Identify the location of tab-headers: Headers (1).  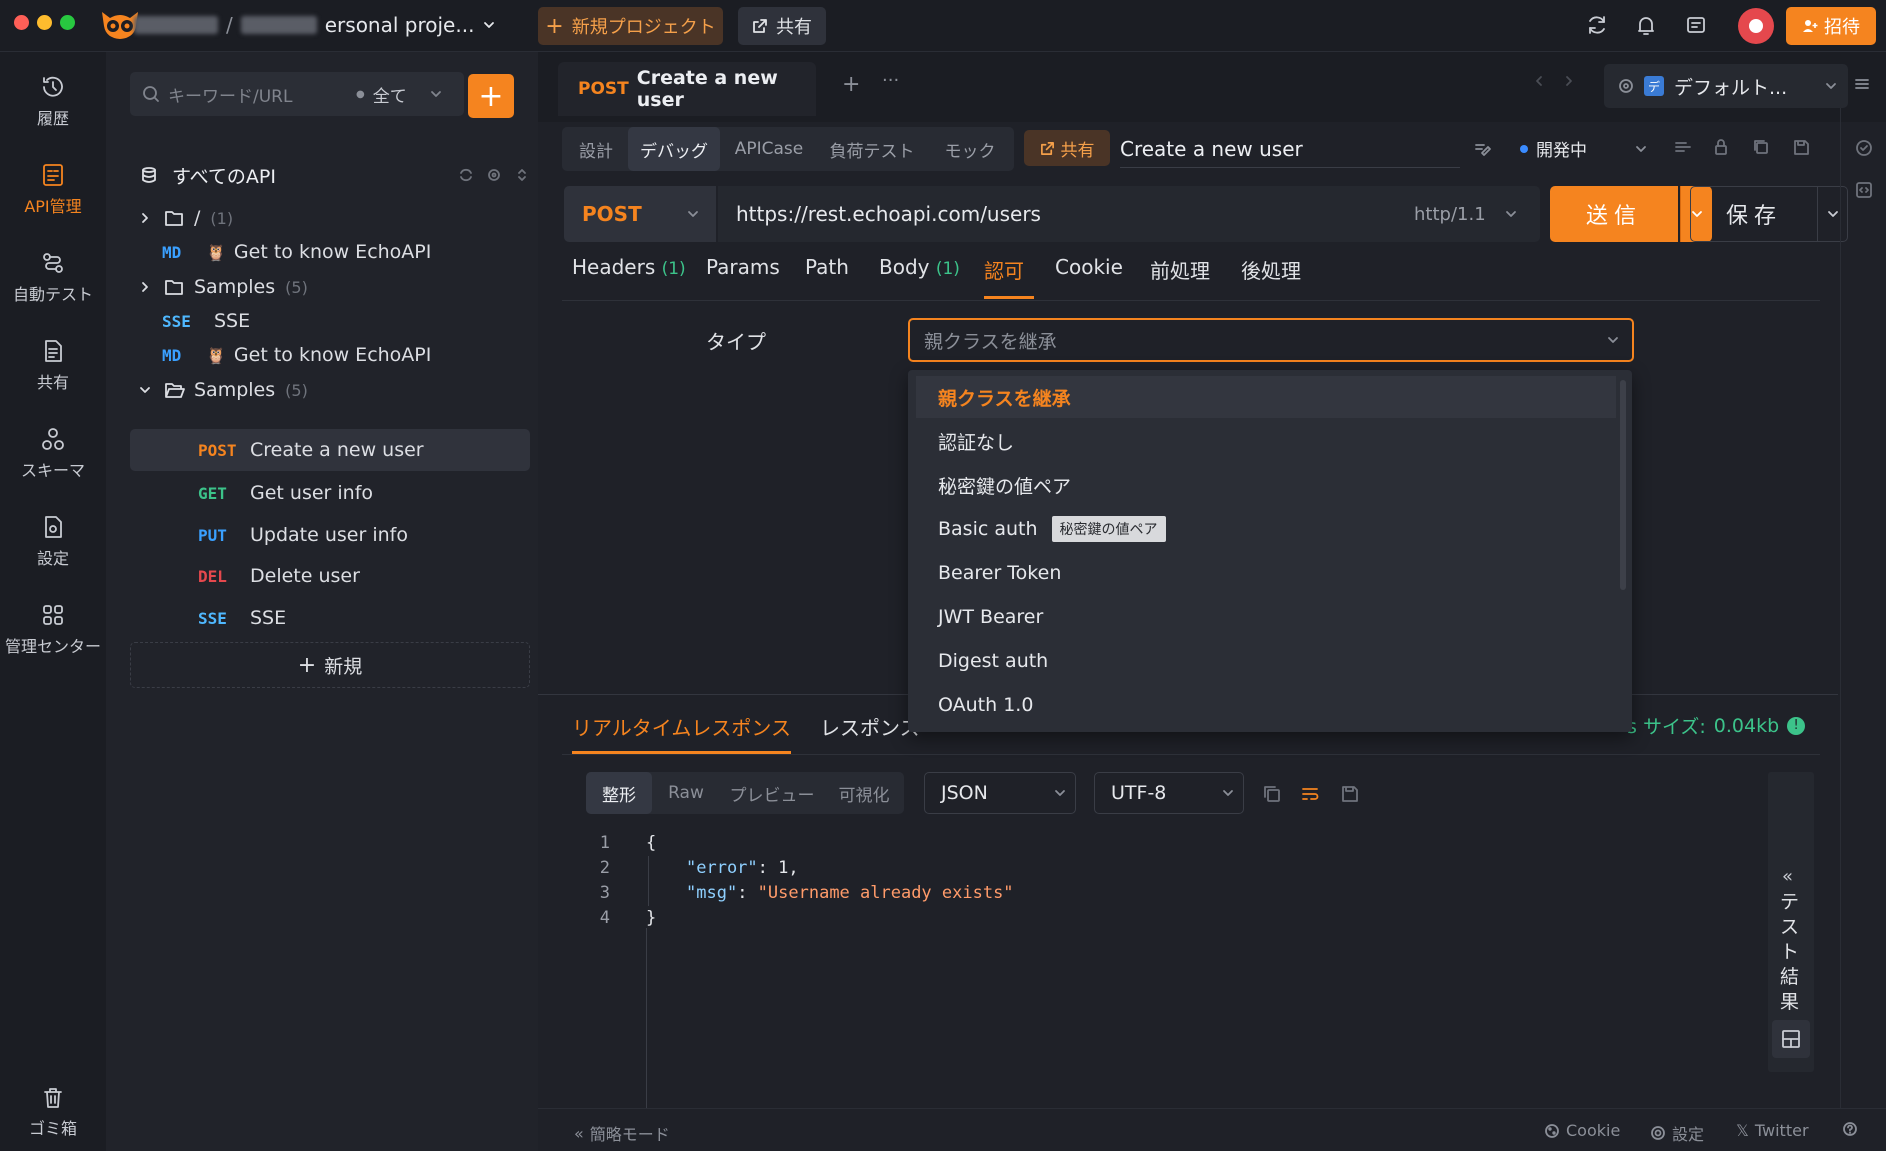
(629, 277).